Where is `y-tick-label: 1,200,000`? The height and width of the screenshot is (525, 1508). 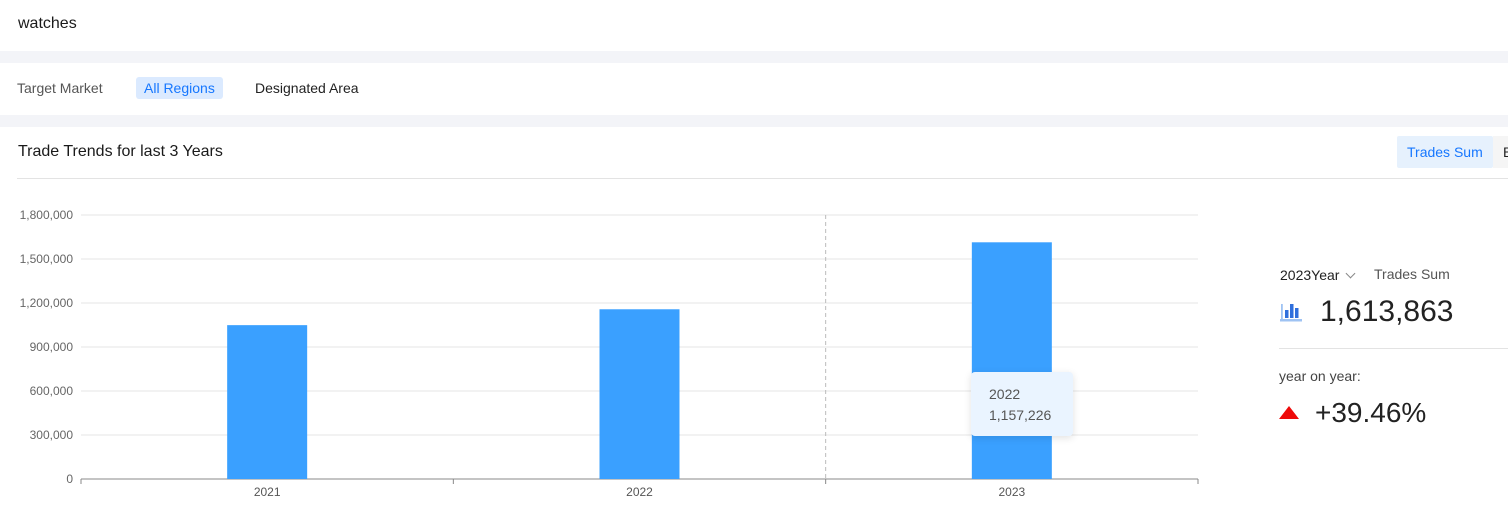 y-tick-label: 1,200,000 is located at coordinates (47, 303).